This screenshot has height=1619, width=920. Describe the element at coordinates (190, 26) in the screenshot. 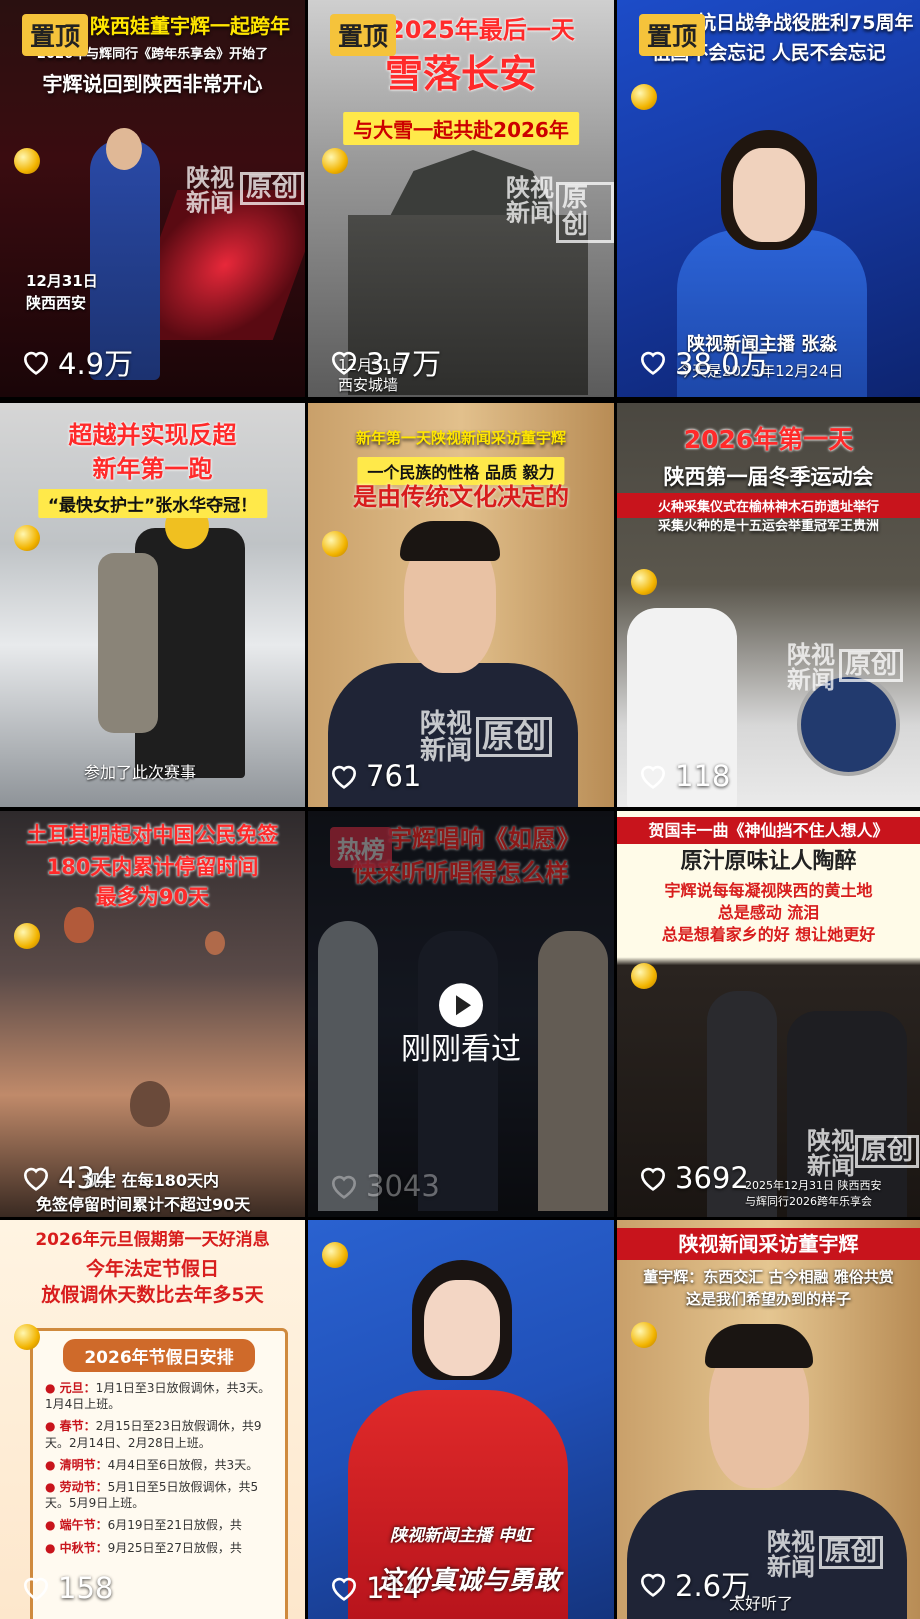

I see `video-caption: 陕西娃董宇辉一起跨年` at that location.